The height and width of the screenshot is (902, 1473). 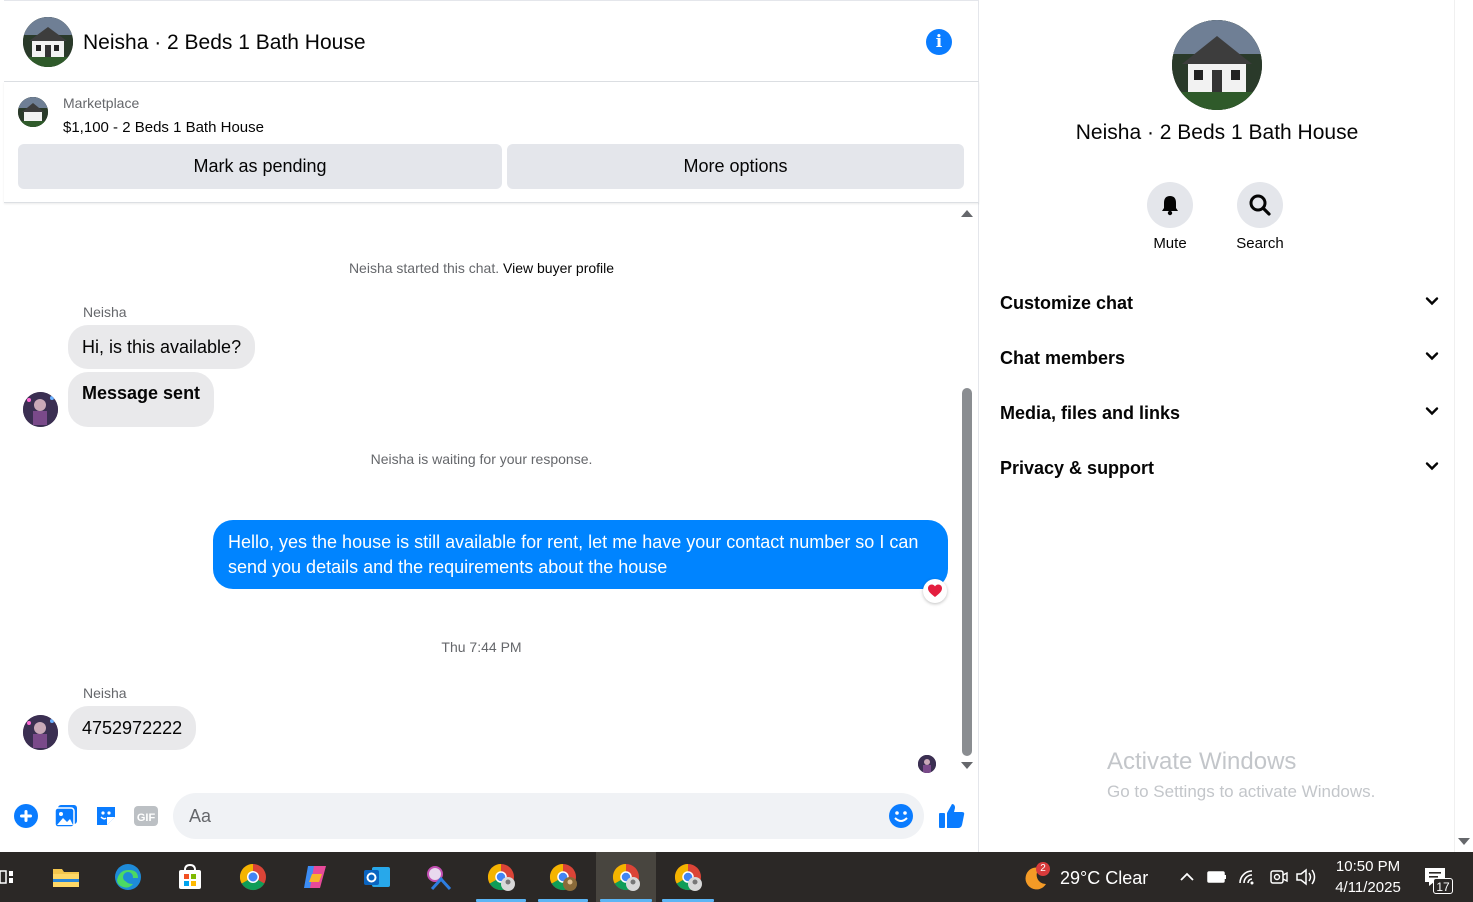 I want to click on thumbs-up-icon, so click(x=952, y=816).